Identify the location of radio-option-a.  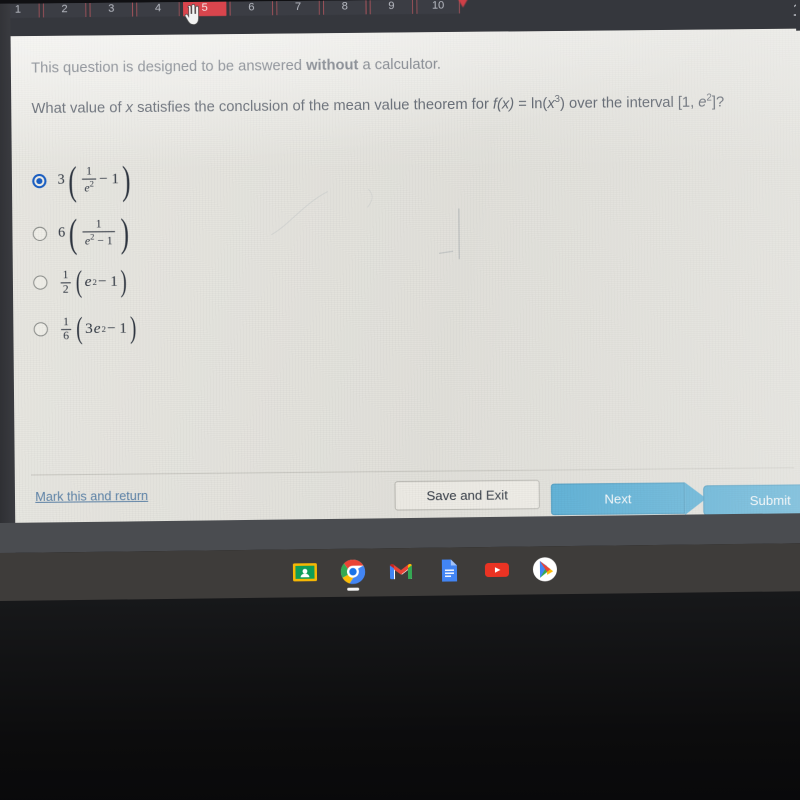
(39, 181).